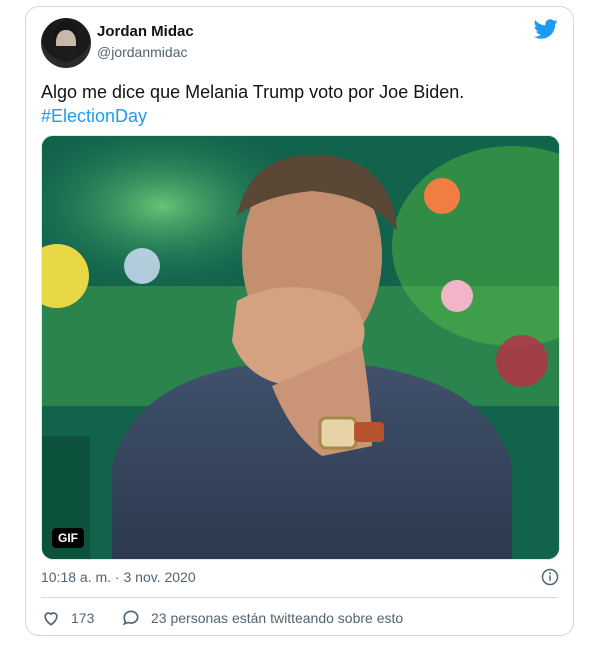  What do you see at coordinates (277, 618) in the screenshot?
I see `conversation-text: 23 personas están twitteando sobre esto` at bounding box center [277, 618].